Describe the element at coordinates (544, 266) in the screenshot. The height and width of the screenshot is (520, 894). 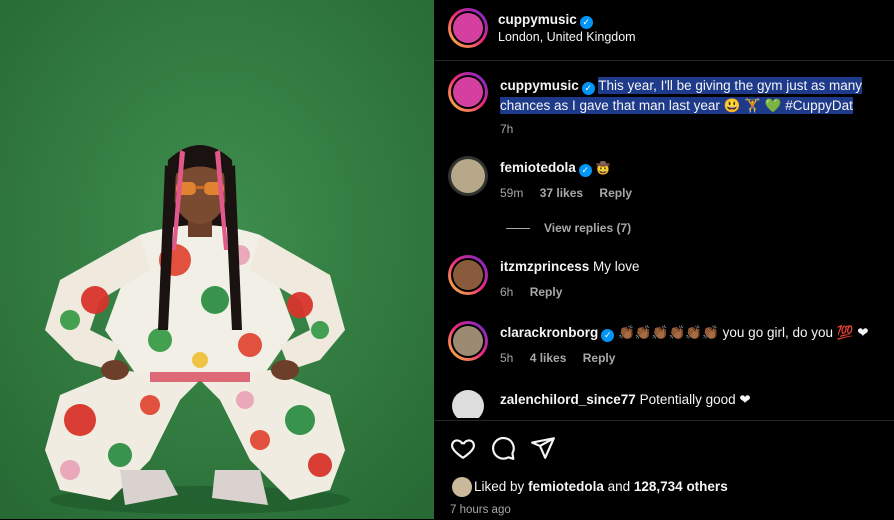
I see `comment-username: itzmzprincess` at that location.